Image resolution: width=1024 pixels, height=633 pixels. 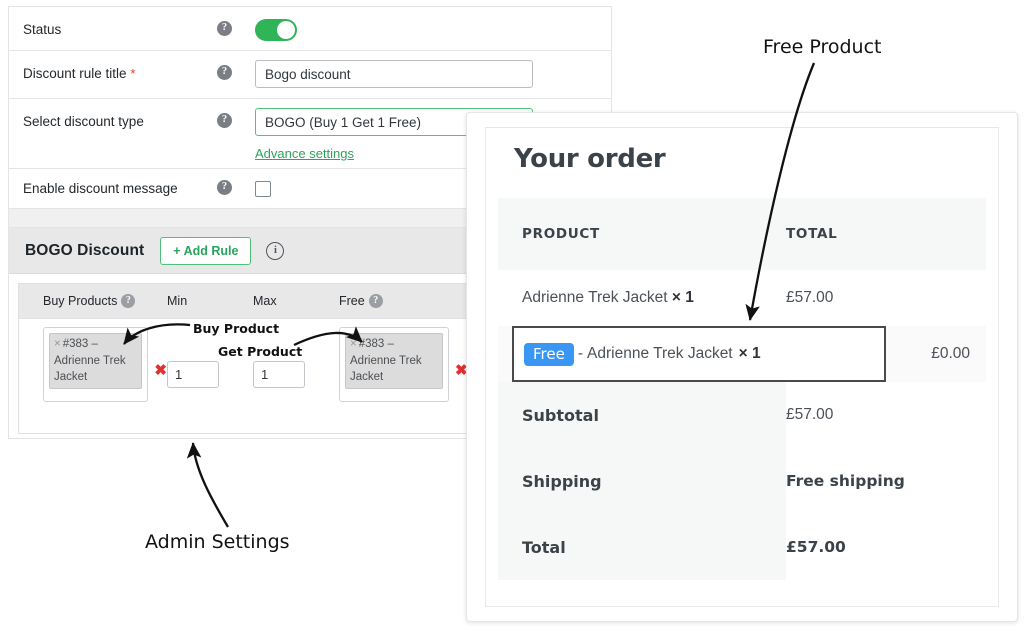 What do you see at coordinates (160, 382) in the screenshot?
I see `delete-buy-product-button: ✖` at bounding box center [160, 382].